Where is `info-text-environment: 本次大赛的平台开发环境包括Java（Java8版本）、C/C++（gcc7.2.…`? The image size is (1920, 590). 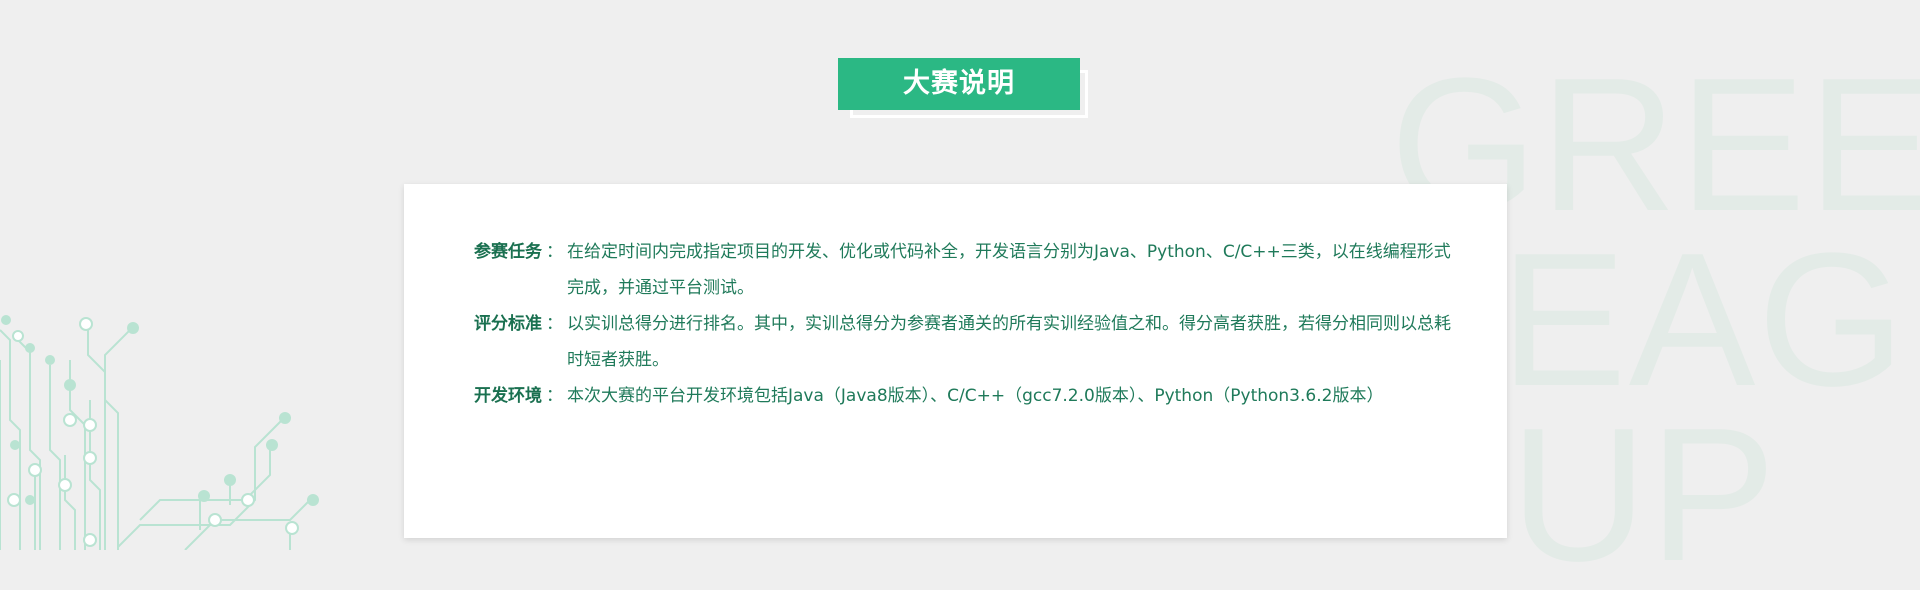 info-text-environment: 本次大赛的平台开发环境包括Java（Java8版本）、C/C++（gcc7.2.… is located at coordinates (975, 396).